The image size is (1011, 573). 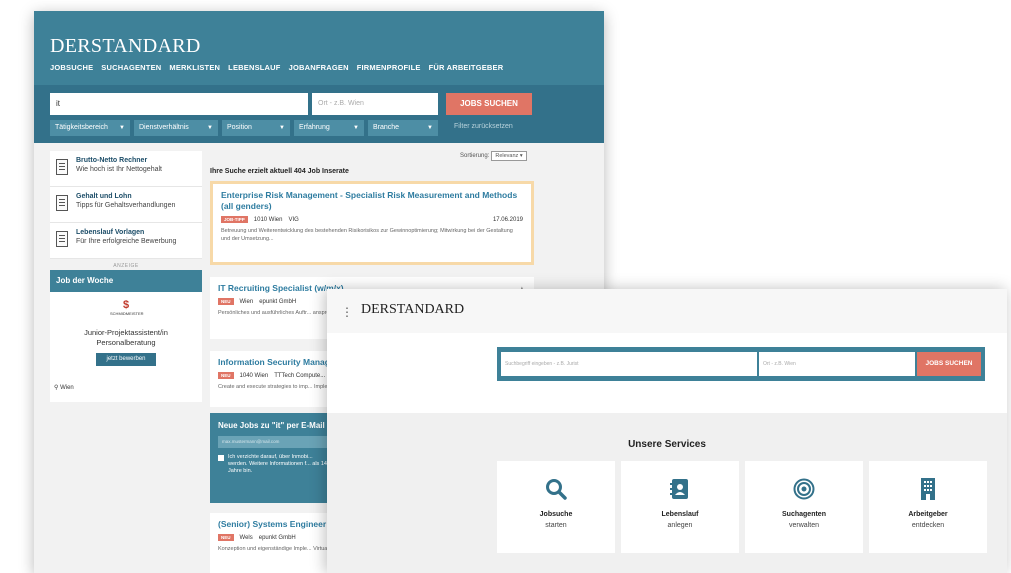 What do you see at coordinates (126, 342) in the screenshot?
I see `job-title-line: Personalberatung` at bounding box center [126, 342].